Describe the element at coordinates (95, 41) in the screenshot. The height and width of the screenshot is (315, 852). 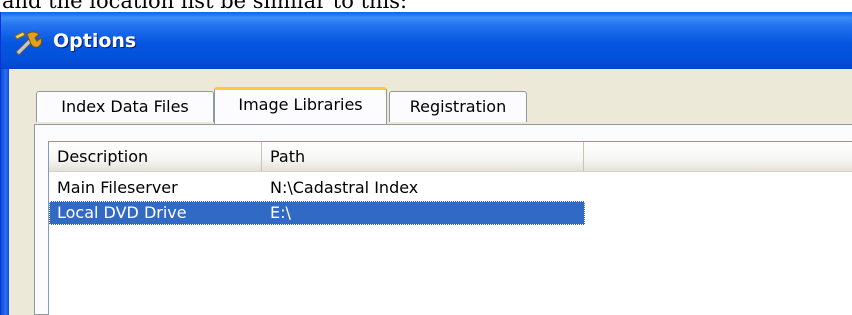
I see `window-title: Options` at that location.